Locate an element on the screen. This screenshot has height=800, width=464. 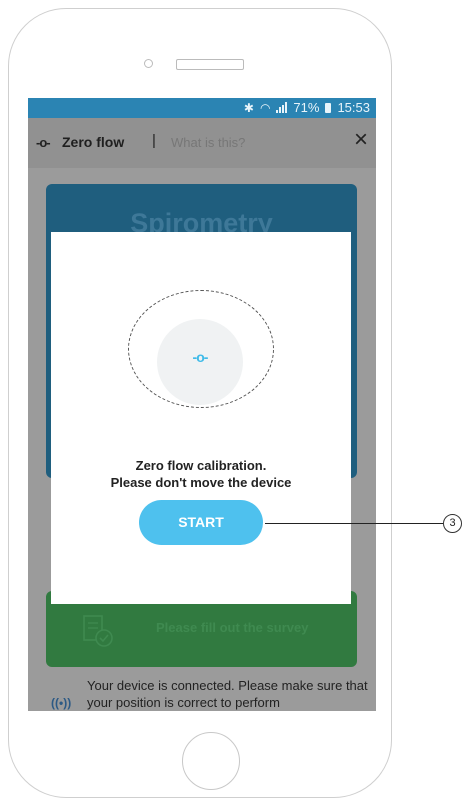
battery-percent: 71% is located at coordinates (306, 107).